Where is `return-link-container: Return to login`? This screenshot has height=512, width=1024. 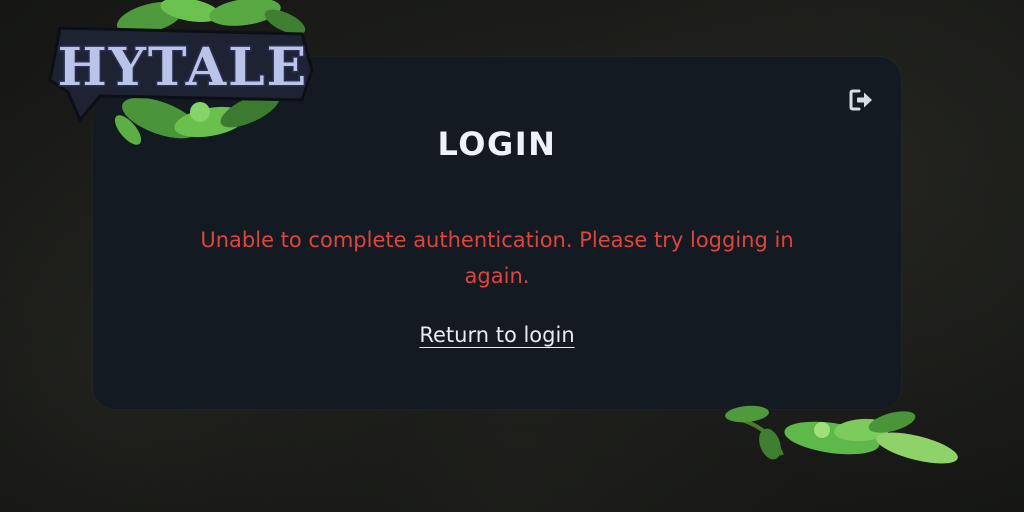
return-link-container: Return to login is located at coordinates (497, 335).